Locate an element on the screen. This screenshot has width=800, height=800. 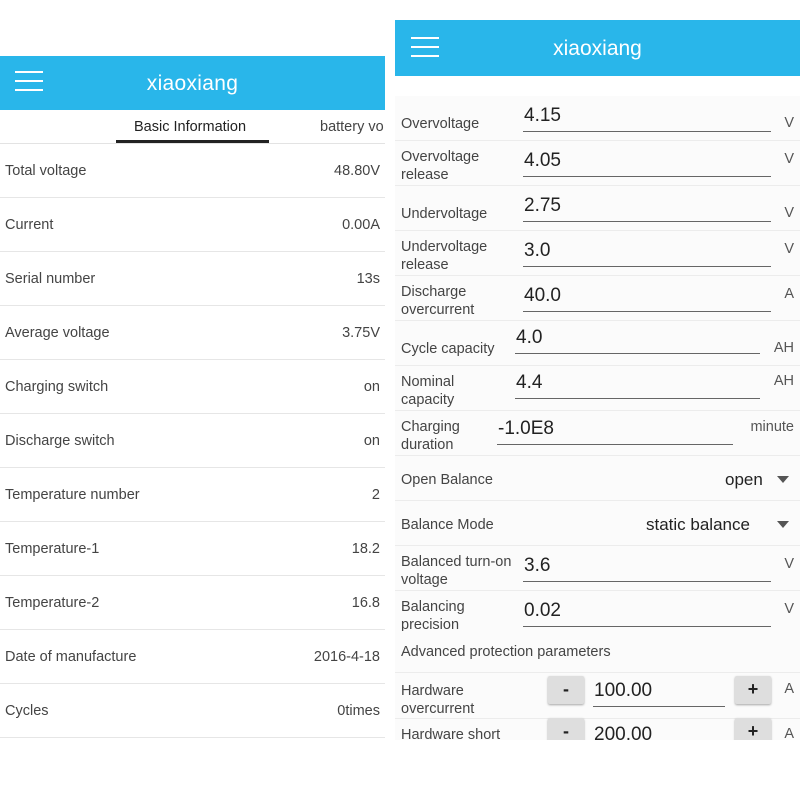
info-value: 3.75V is located at coordinates (361, 333).